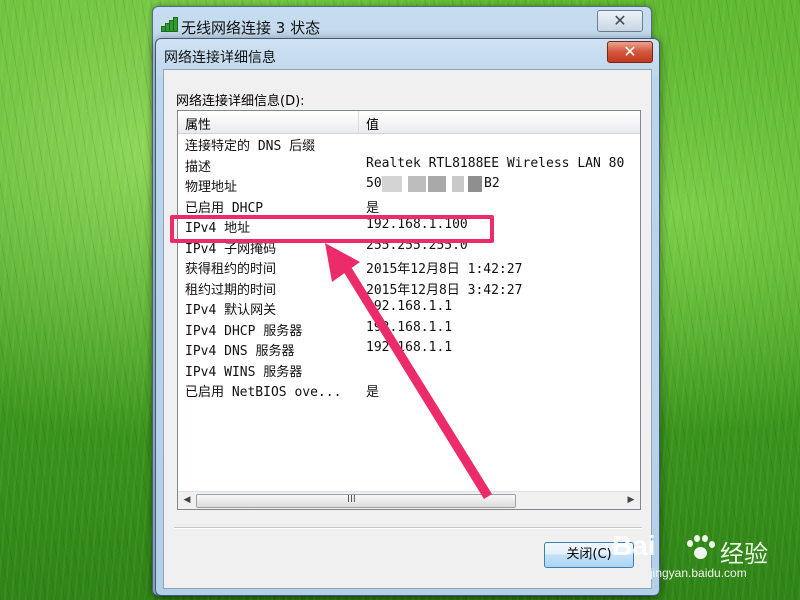  What do you see at coordinates (408, 371) in the screenshot?
I see `annotation-arrow` at bounding box center [408, 371].